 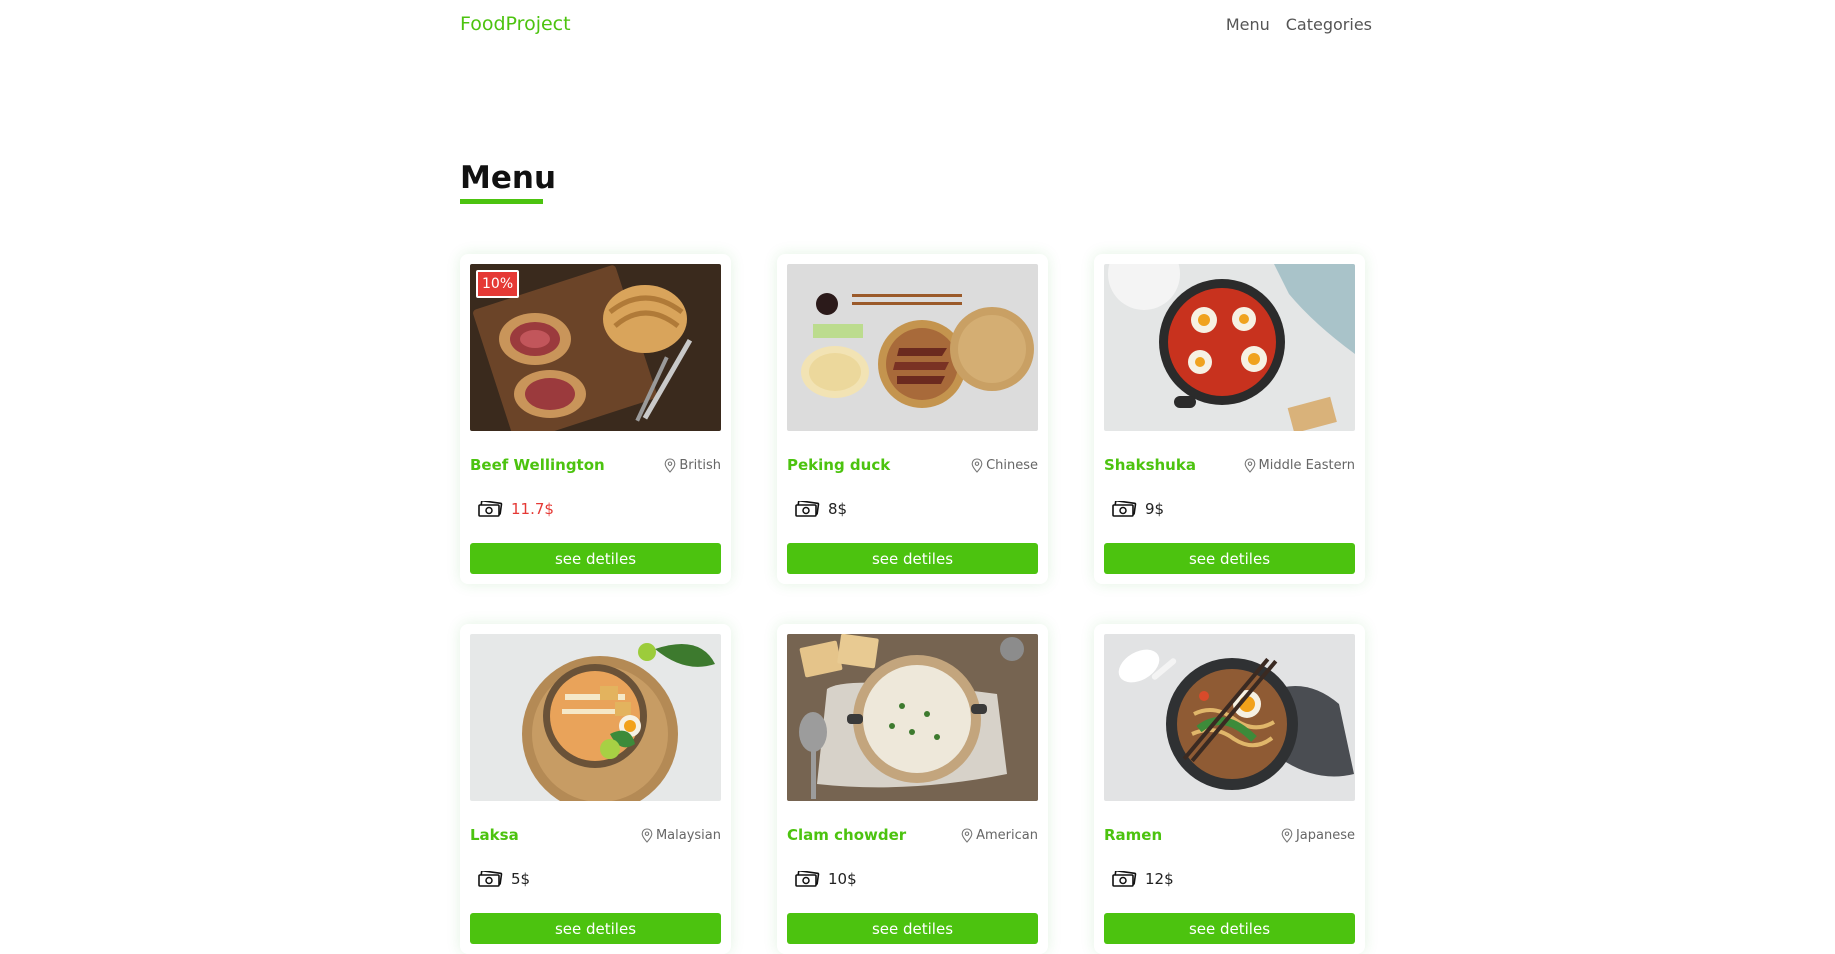 I want to click on price-row: 11.7$, so click(x=595, y=509).